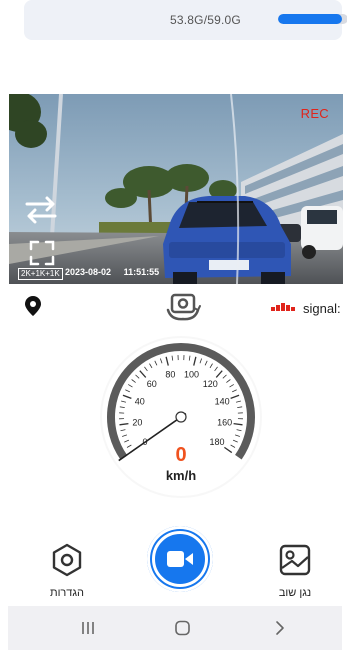 This screenshot has width=347, height=650. I want to click on storage-progress-fill, so click(310, 19).